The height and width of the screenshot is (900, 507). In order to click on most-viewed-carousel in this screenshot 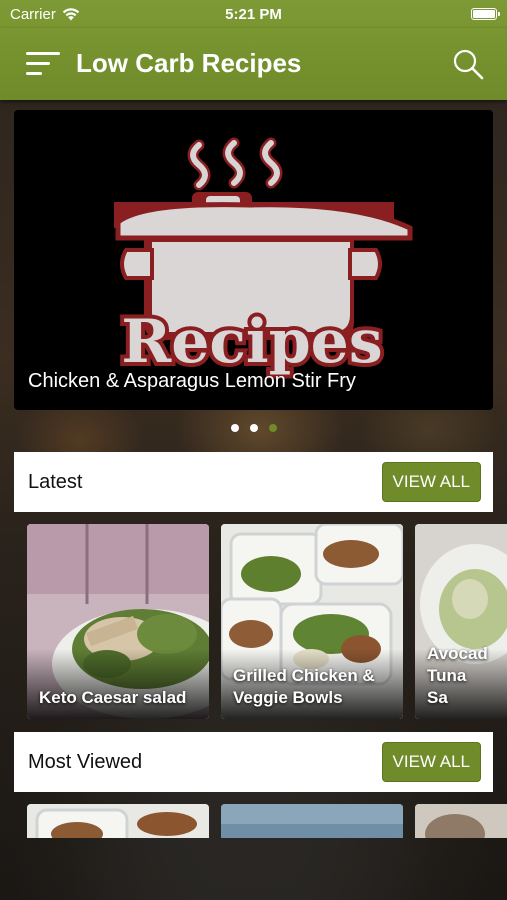, I will do `click(253, 821)`.